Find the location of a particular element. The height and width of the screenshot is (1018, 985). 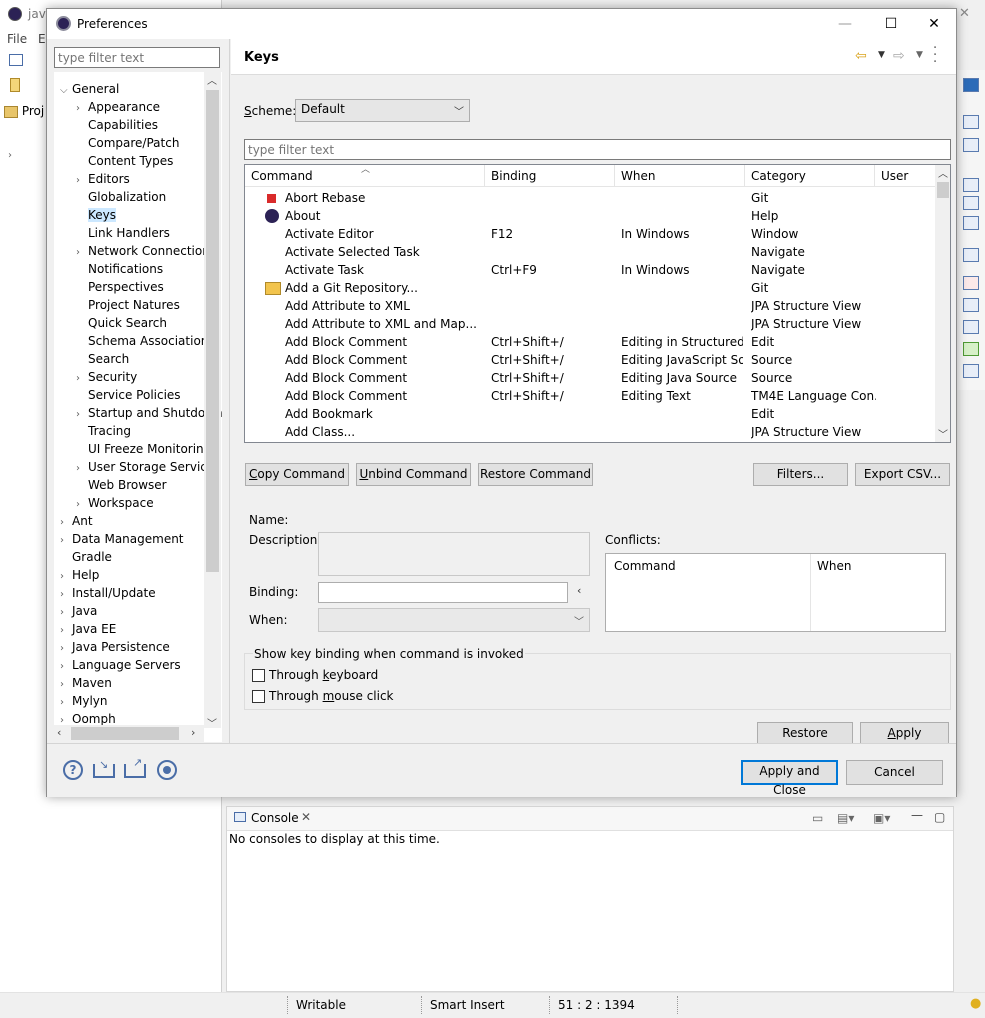

tree-item: Web Browser is located at coordinates (121, 485).